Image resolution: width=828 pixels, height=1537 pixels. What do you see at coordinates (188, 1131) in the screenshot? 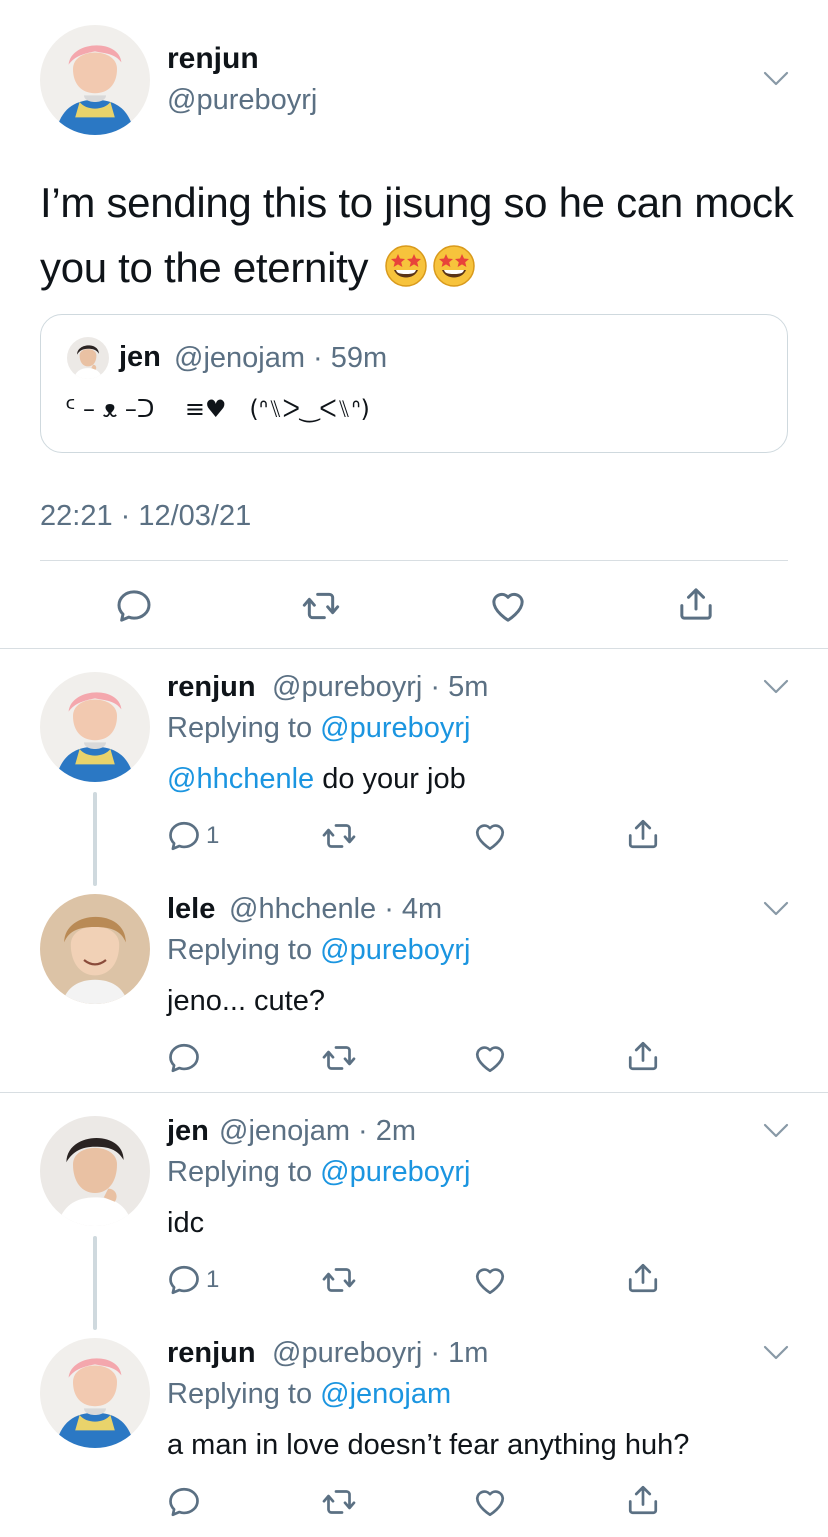
I see `author-name: jen` at bounding box center [188, 1131].